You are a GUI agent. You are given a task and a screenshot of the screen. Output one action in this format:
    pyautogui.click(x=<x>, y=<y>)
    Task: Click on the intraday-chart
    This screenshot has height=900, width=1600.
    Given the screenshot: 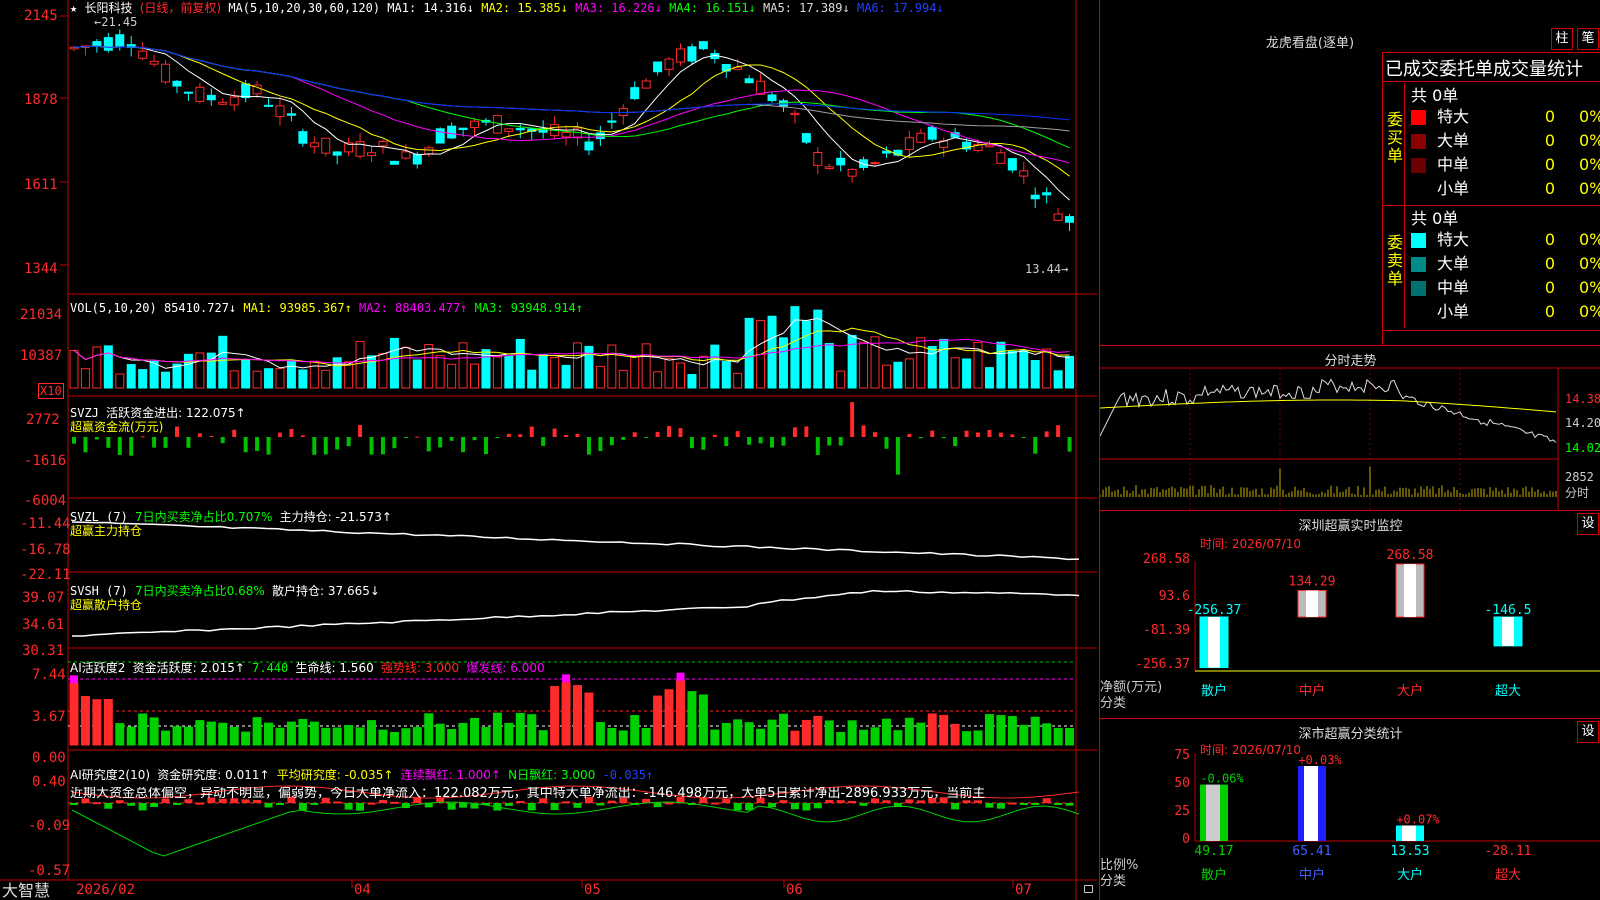 What is the action you would take?
    pyautogui.click(x=1350, y=428)
    